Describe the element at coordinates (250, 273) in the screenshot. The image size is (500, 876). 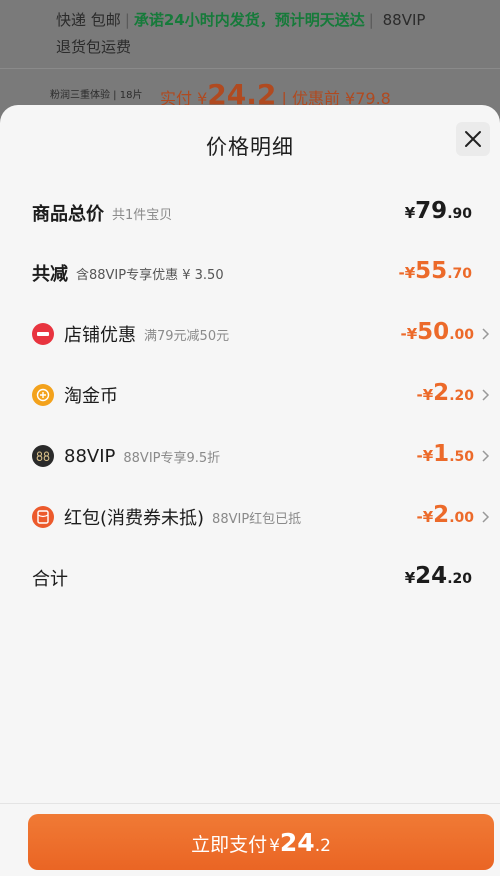
I see `row-total-reduction: 共减 含88VIP专享优惠 ¥ 3.50 -¥ 55.70` at that location.